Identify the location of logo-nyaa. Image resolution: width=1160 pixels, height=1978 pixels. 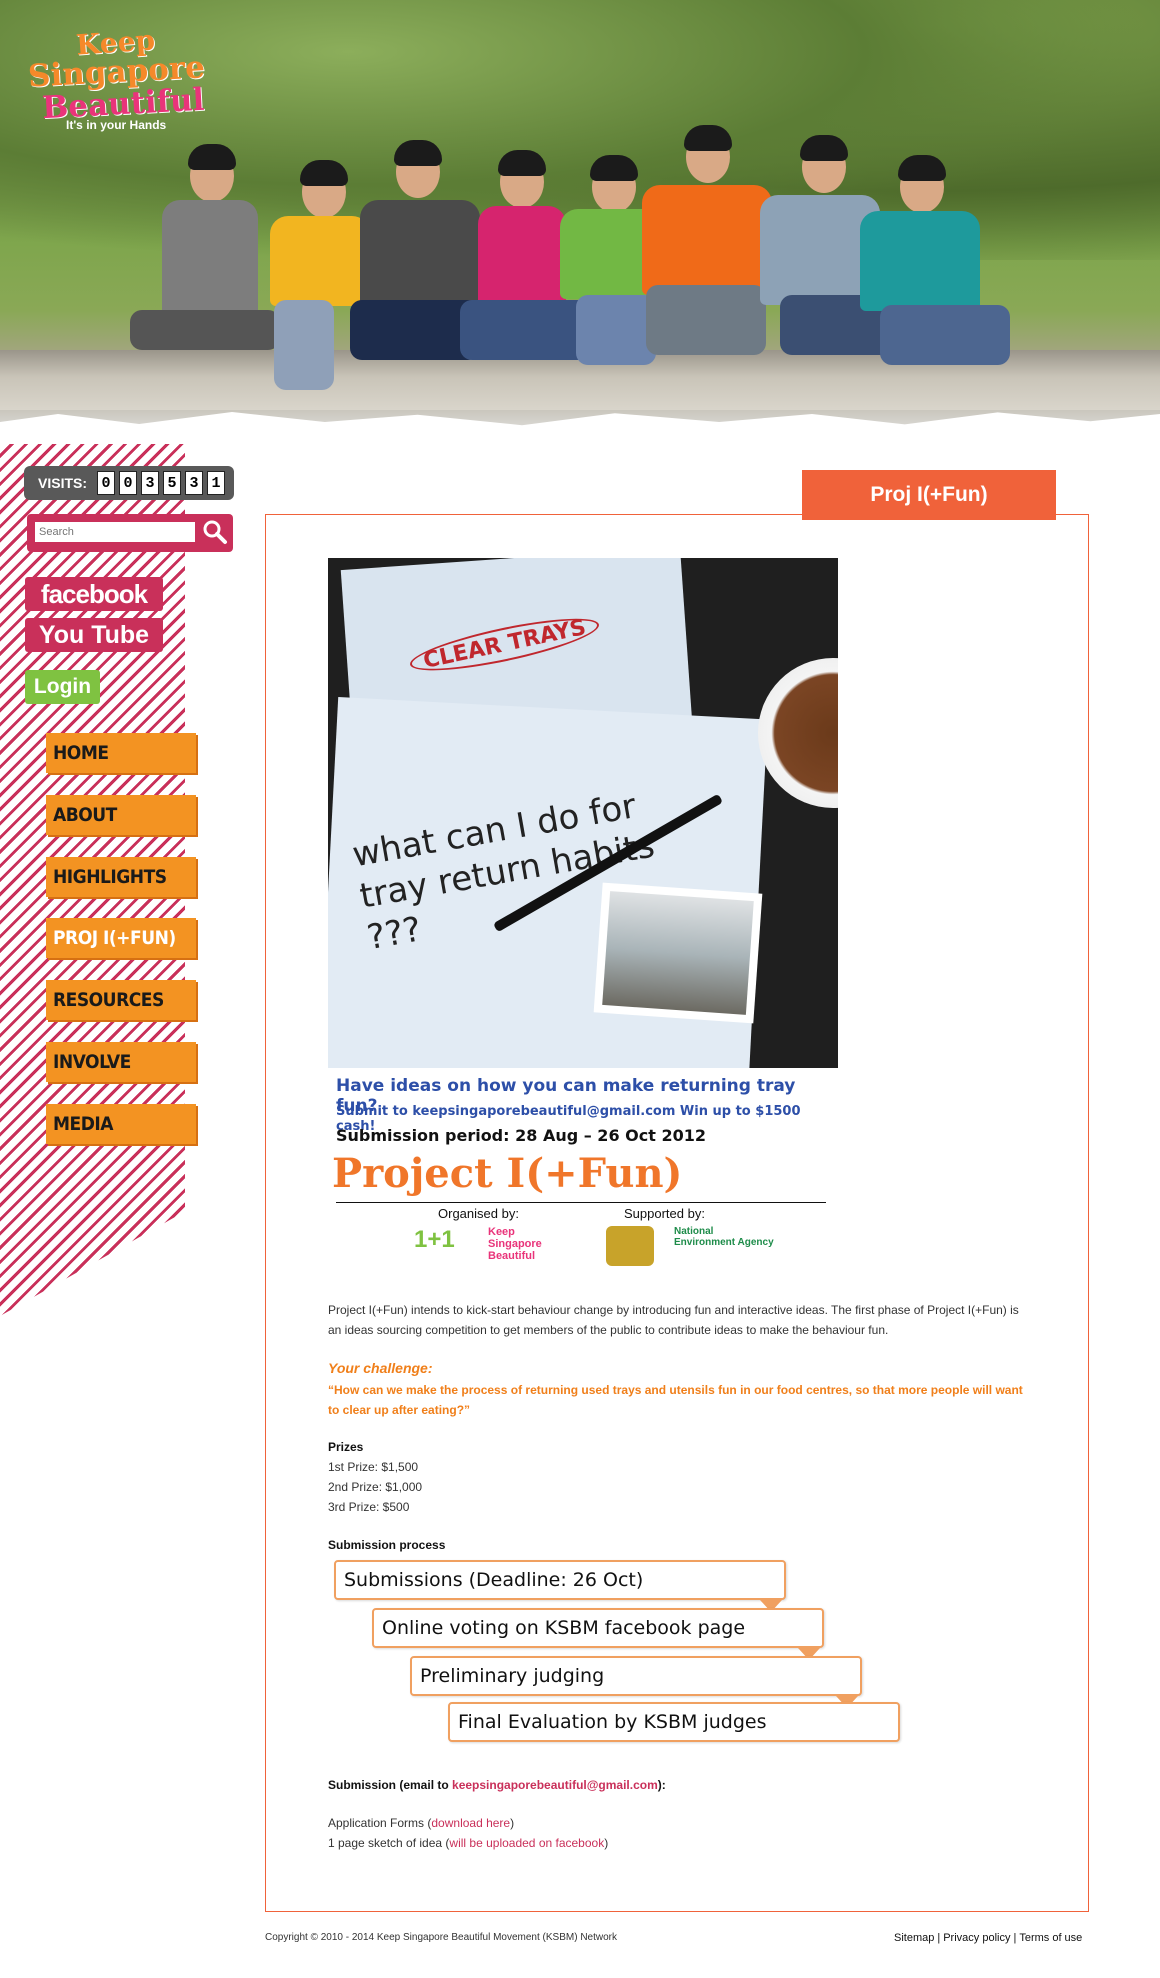
(630, 1246).